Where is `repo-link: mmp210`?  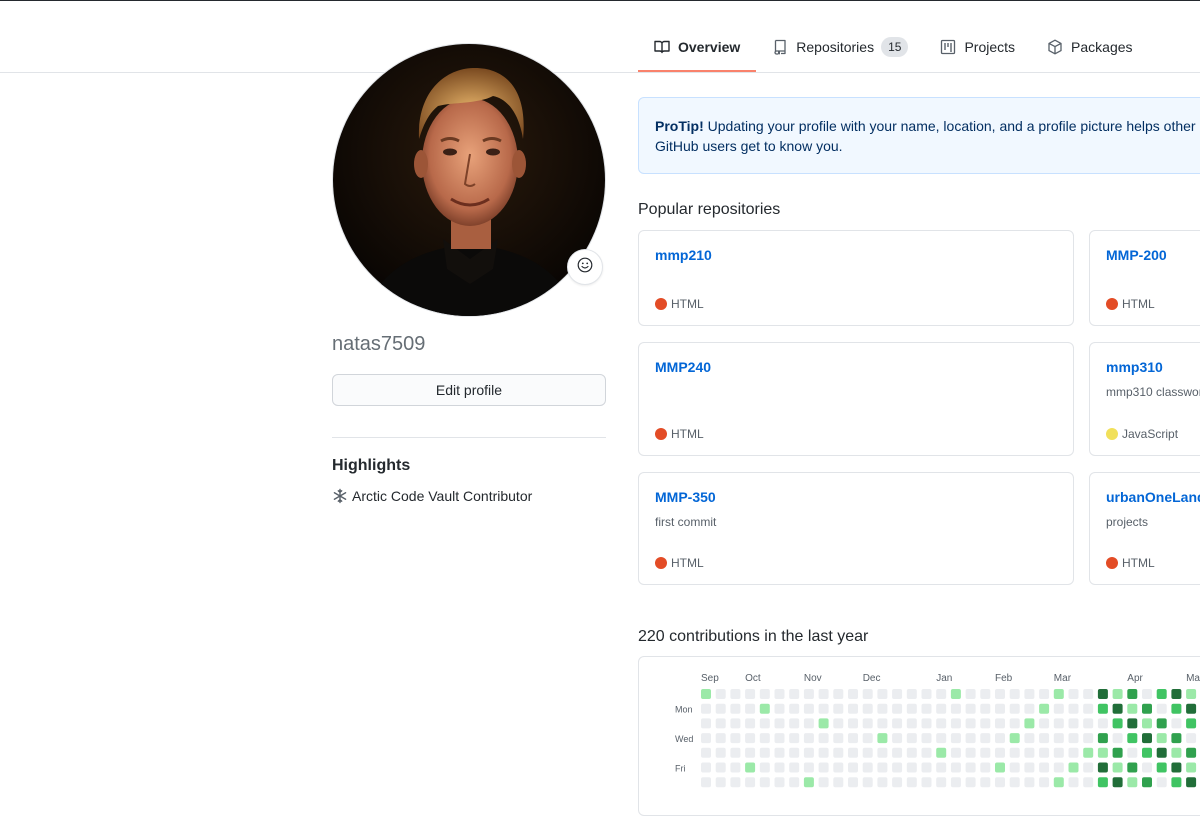 repo-link: mmp210 is located at coordinates (856, 255).